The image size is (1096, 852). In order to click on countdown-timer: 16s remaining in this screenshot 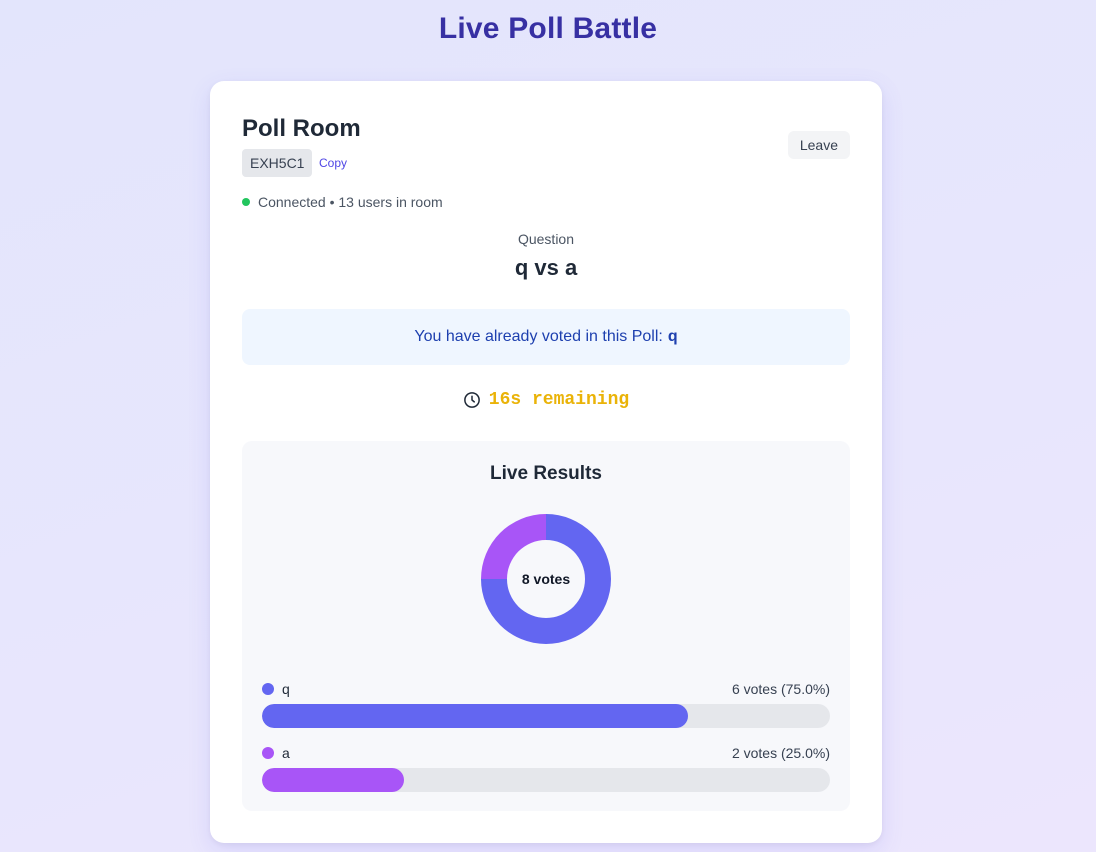, I will do `click(546, 400)`.